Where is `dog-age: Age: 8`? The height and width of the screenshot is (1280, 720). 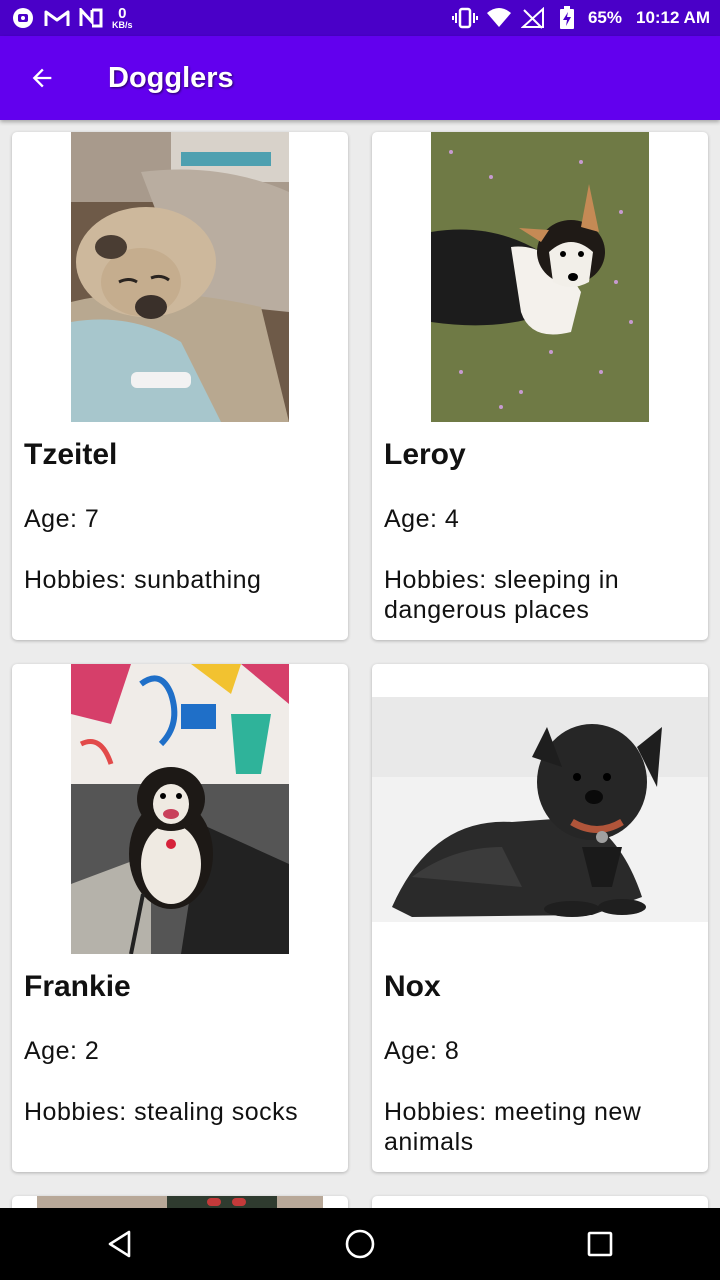
dog-age: Age: 8 is located at coordinates (422, 1051).